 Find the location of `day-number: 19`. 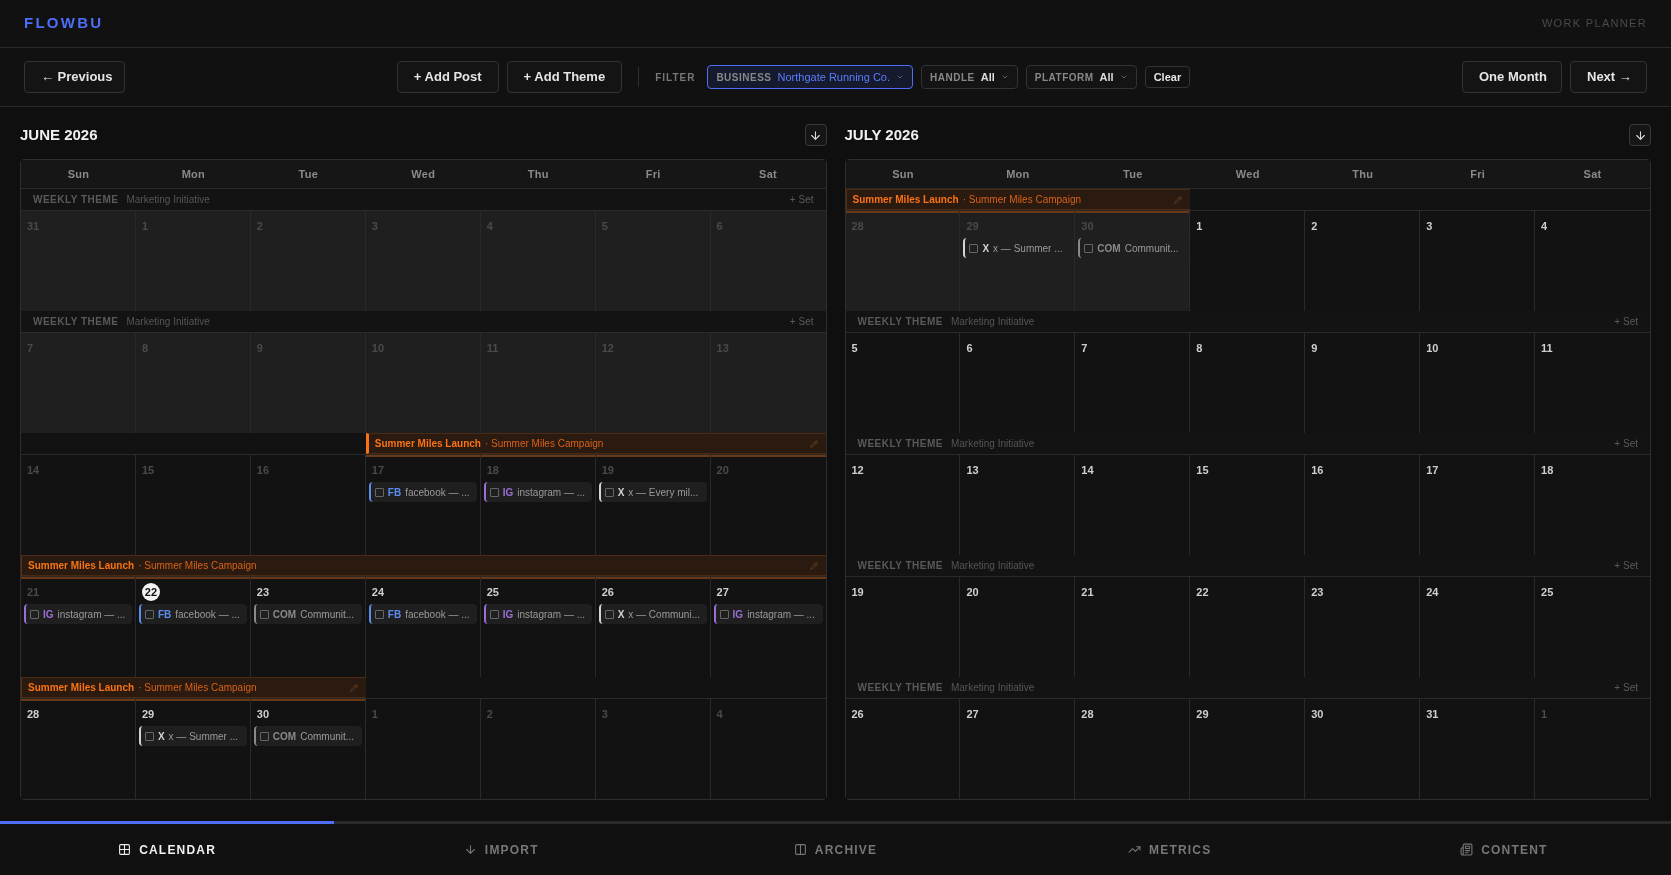

day-number: 19 is located at coordinates (607, 470).